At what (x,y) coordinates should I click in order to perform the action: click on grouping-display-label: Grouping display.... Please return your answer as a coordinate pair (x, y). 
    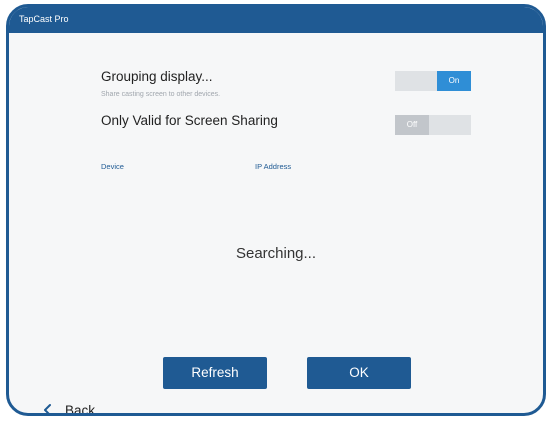
    Looking at the image, I should click on (157, 76).